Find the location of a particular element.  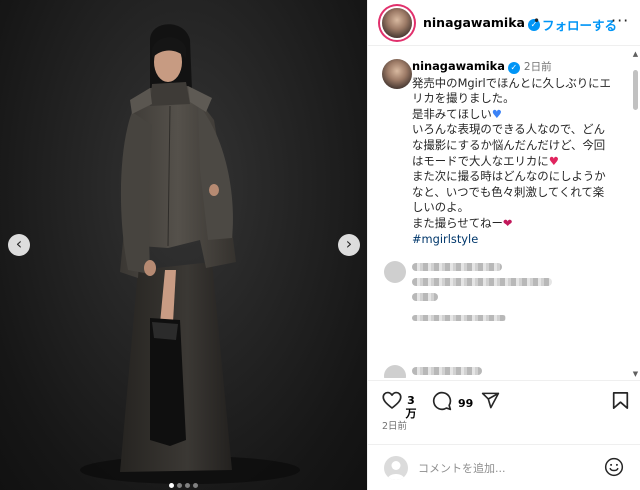

like-count-unit: 万 is located at coordinates (411, 413).